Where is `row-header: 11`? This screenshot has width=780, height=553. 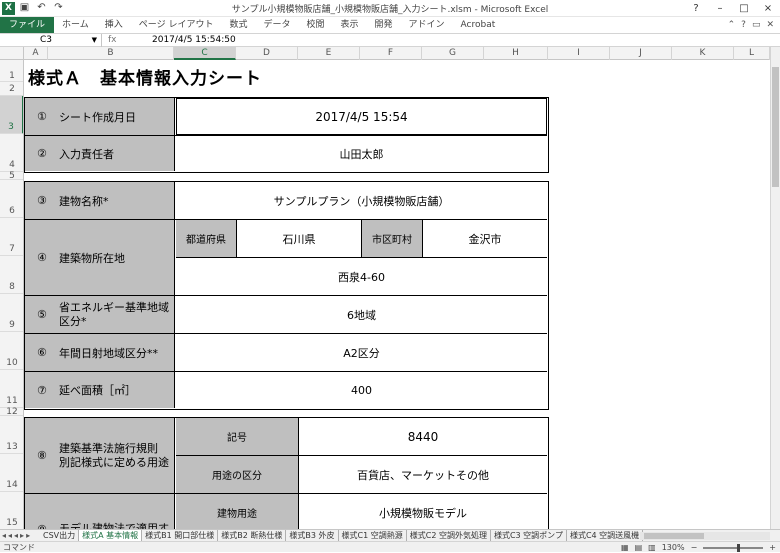
row-header: 11 is located at coordinates (11, 389).